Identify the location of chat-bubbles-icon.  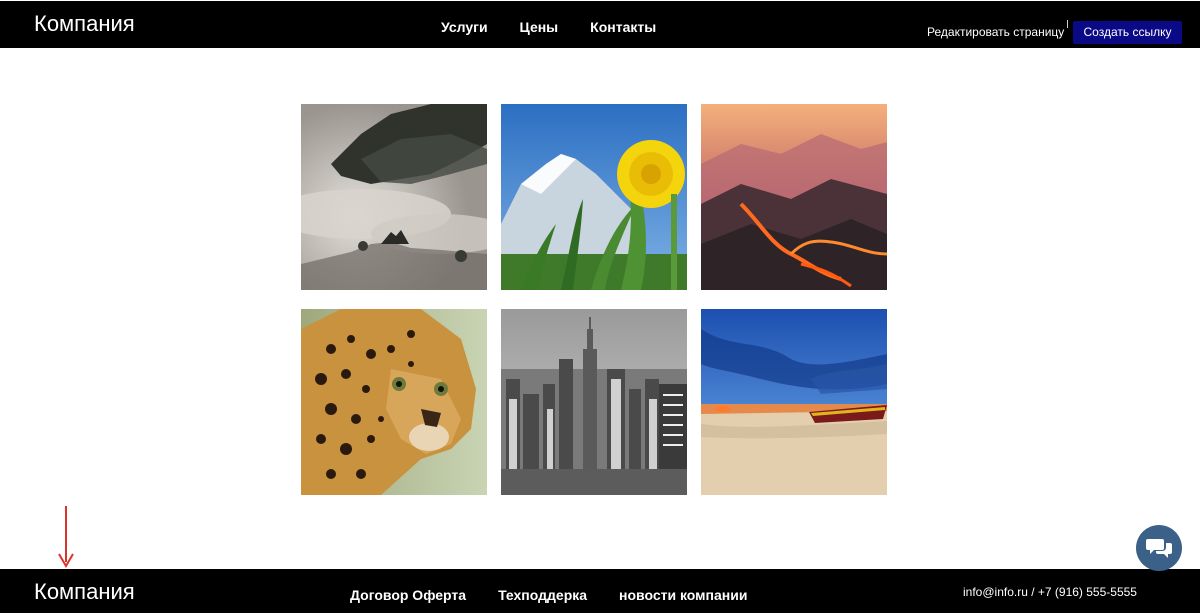
(1159, 548).